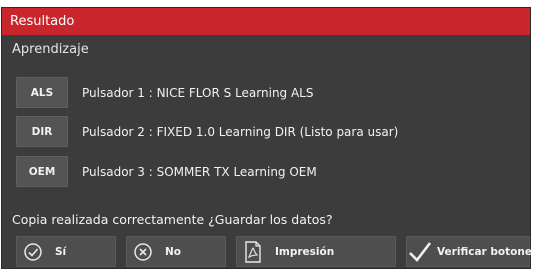  Describe the element at coordinates (42, 131) in the screenshot. I see `remote-tag-dir: DIR` at that location.